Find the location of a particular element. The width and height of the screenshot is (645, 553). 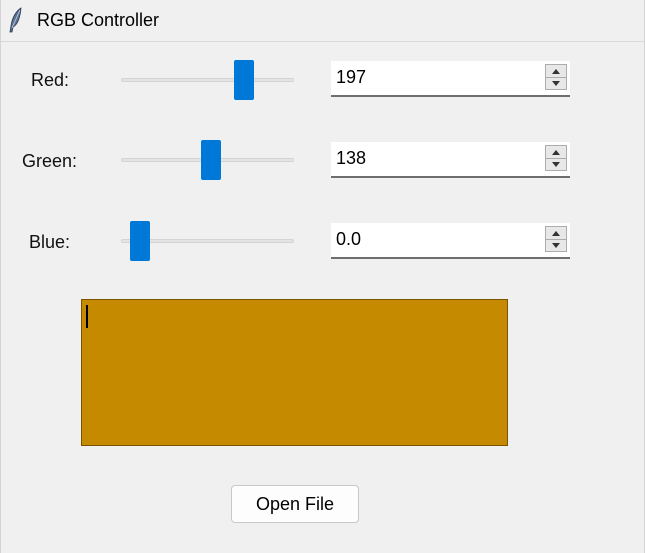

green-spinbox: 138 is located at coordinates (450, 160).